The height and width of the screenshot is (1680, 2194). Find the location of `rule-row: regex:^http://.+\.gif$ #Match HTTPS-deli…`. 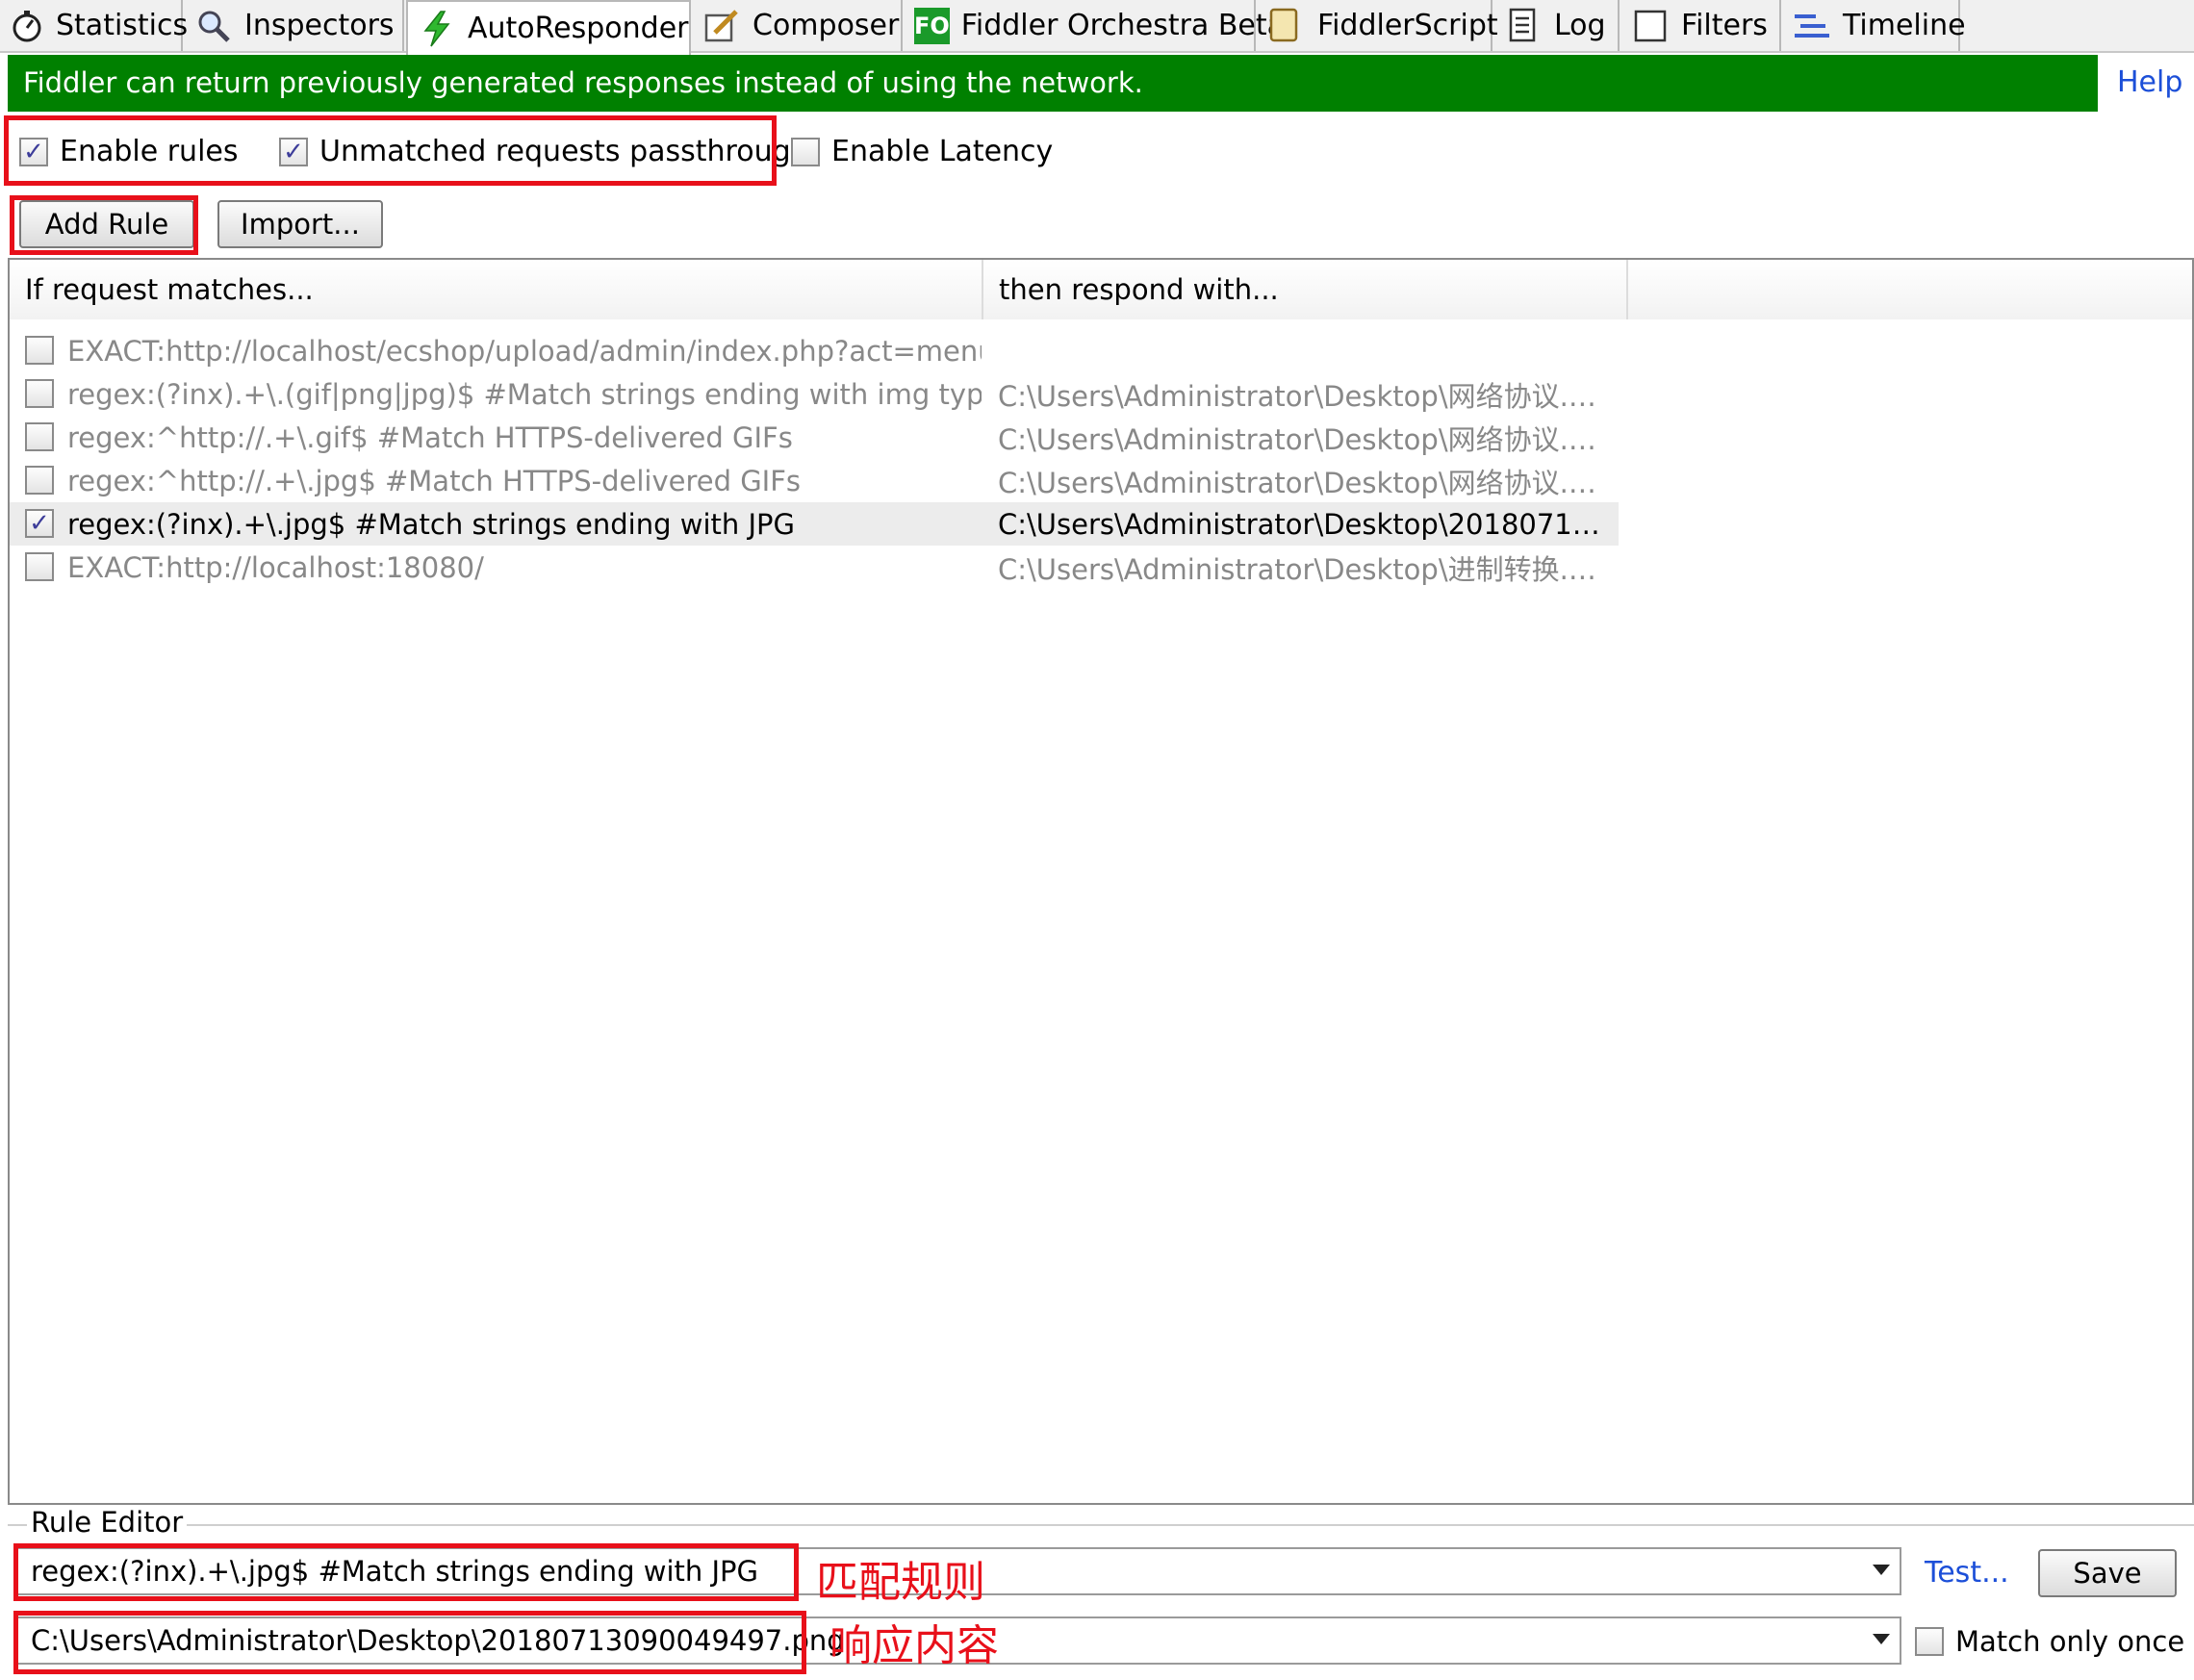

rule-row: regex:^http://.+\.gif$ #Match HTTPS-deli… is located at coordinates (814, 438).